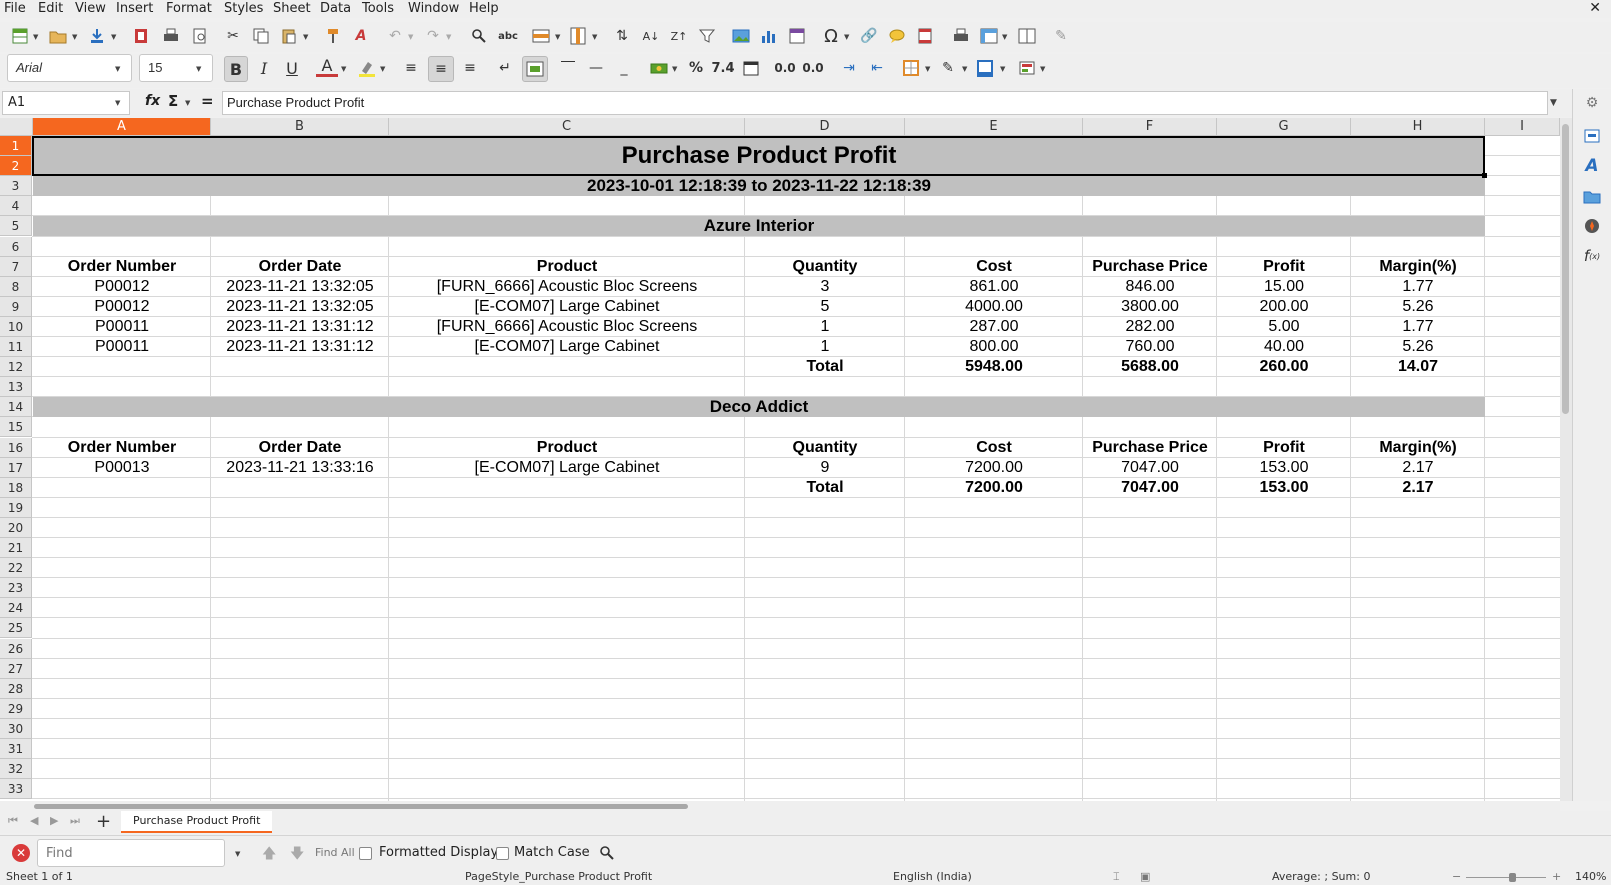 The height and width of the screenshot is (885, 1611). I want to click on highlighting-color-icon, so click(367, 68).